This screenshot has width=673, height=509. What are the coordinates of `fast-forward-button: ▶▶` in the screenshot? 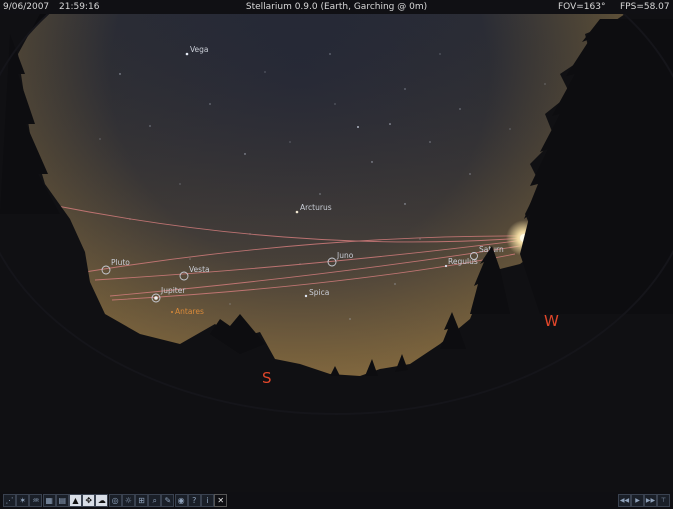 It's located at (650, 500).